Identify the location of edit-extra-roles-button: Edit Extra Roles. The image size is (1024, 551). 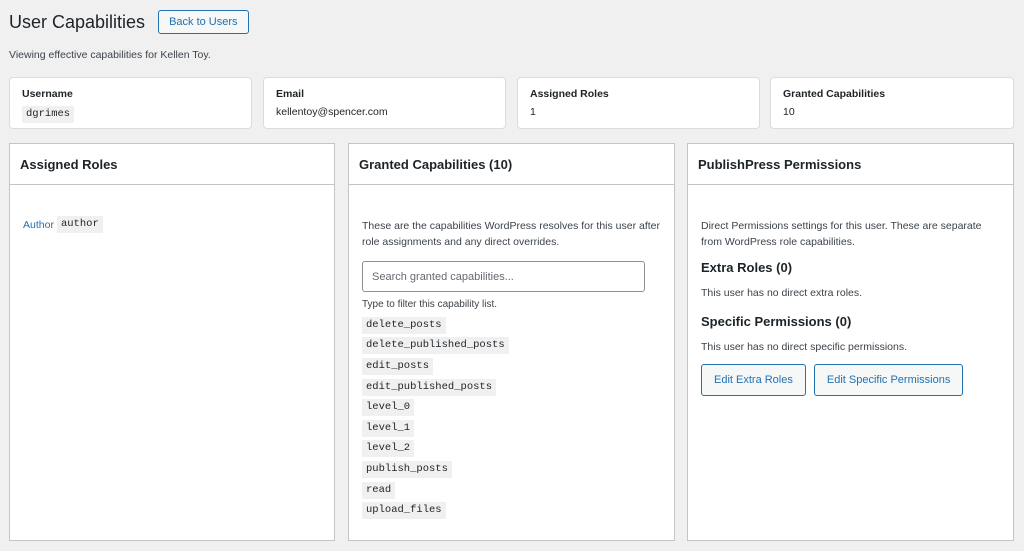
(753, 380).